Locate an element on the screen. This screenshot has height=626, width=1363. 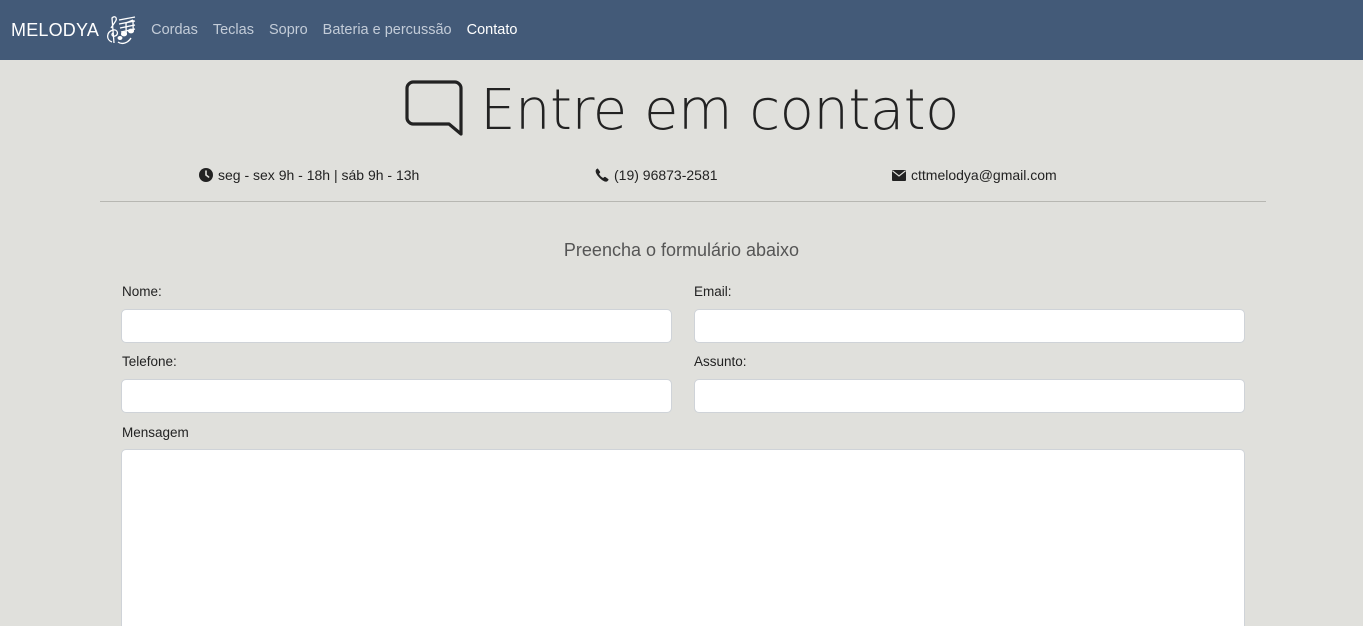
brand-name: MELODYA is located at coordinates (55, 29).